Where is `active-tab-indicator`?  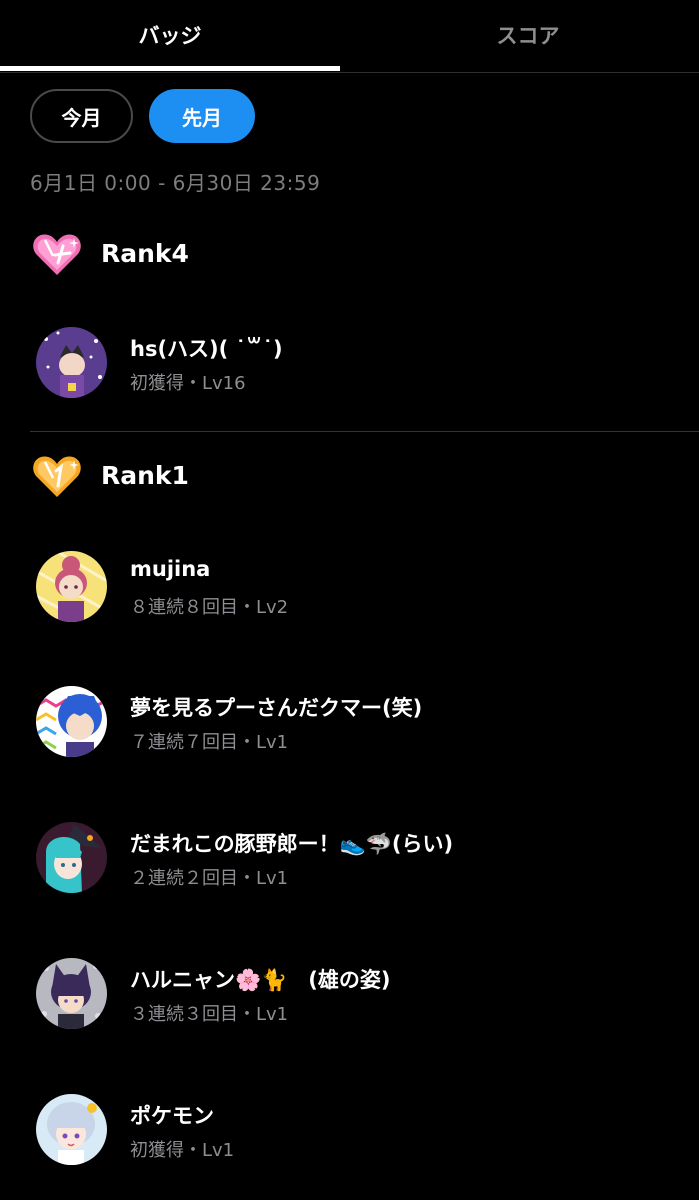 active-tab-indicator is located at coordinates (170, 68).